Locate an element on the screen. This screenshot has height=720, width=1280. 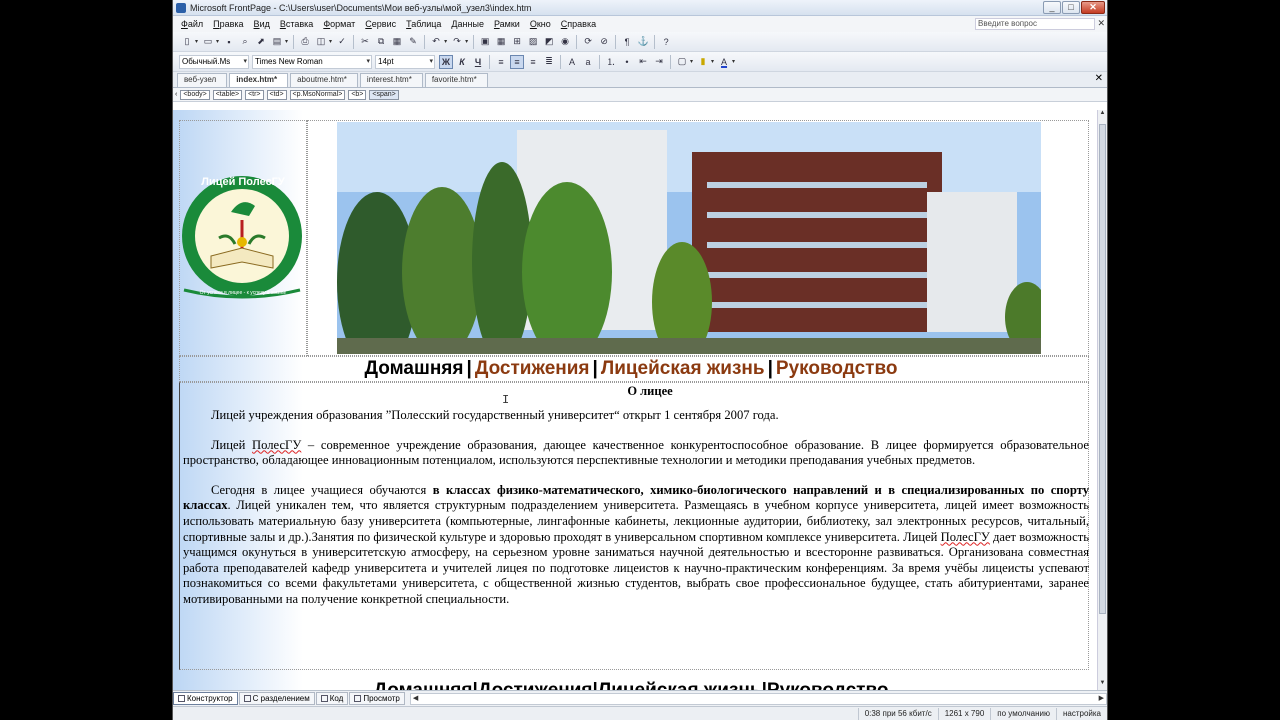
open-folder-icon: ▭ is located at coordinates (208, 42).